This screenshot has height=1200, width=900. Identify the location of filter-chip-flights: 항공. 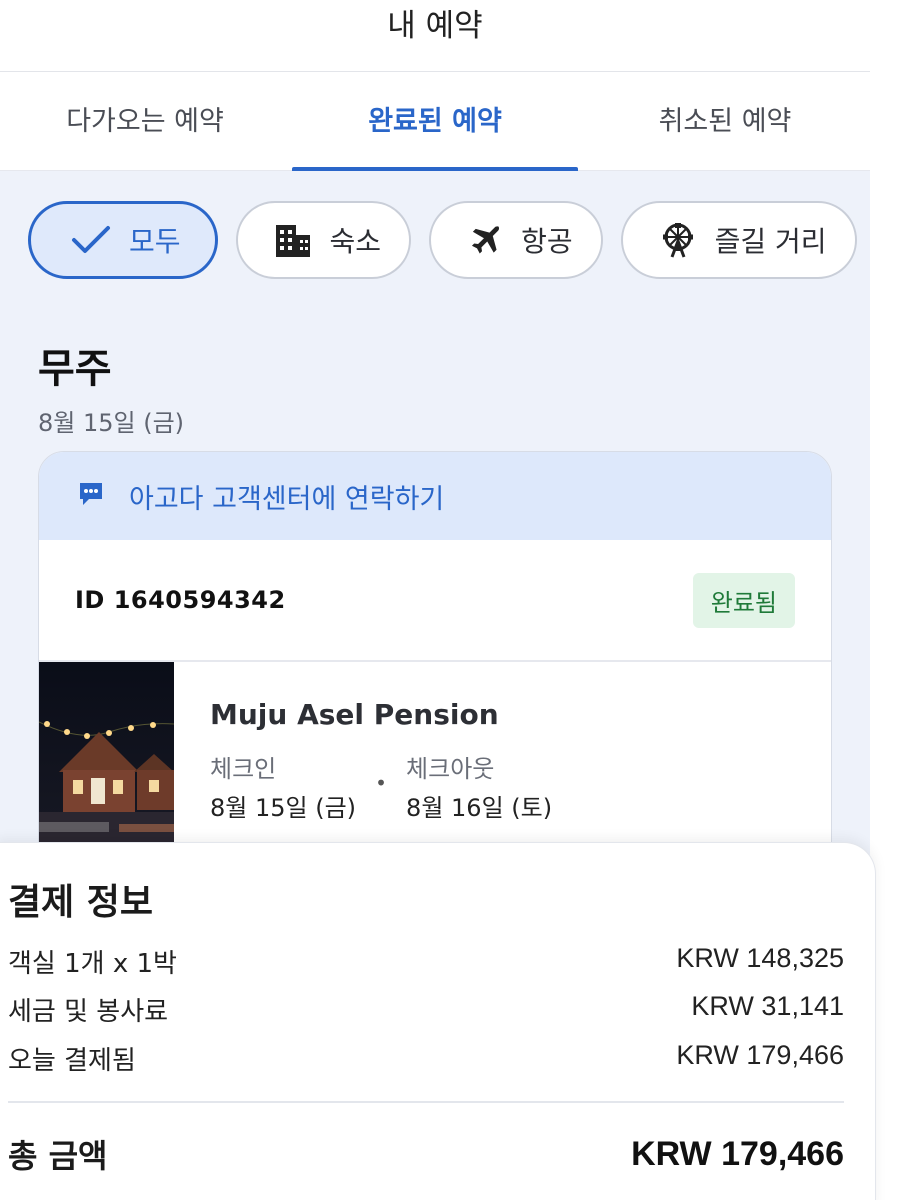
(516, 240).